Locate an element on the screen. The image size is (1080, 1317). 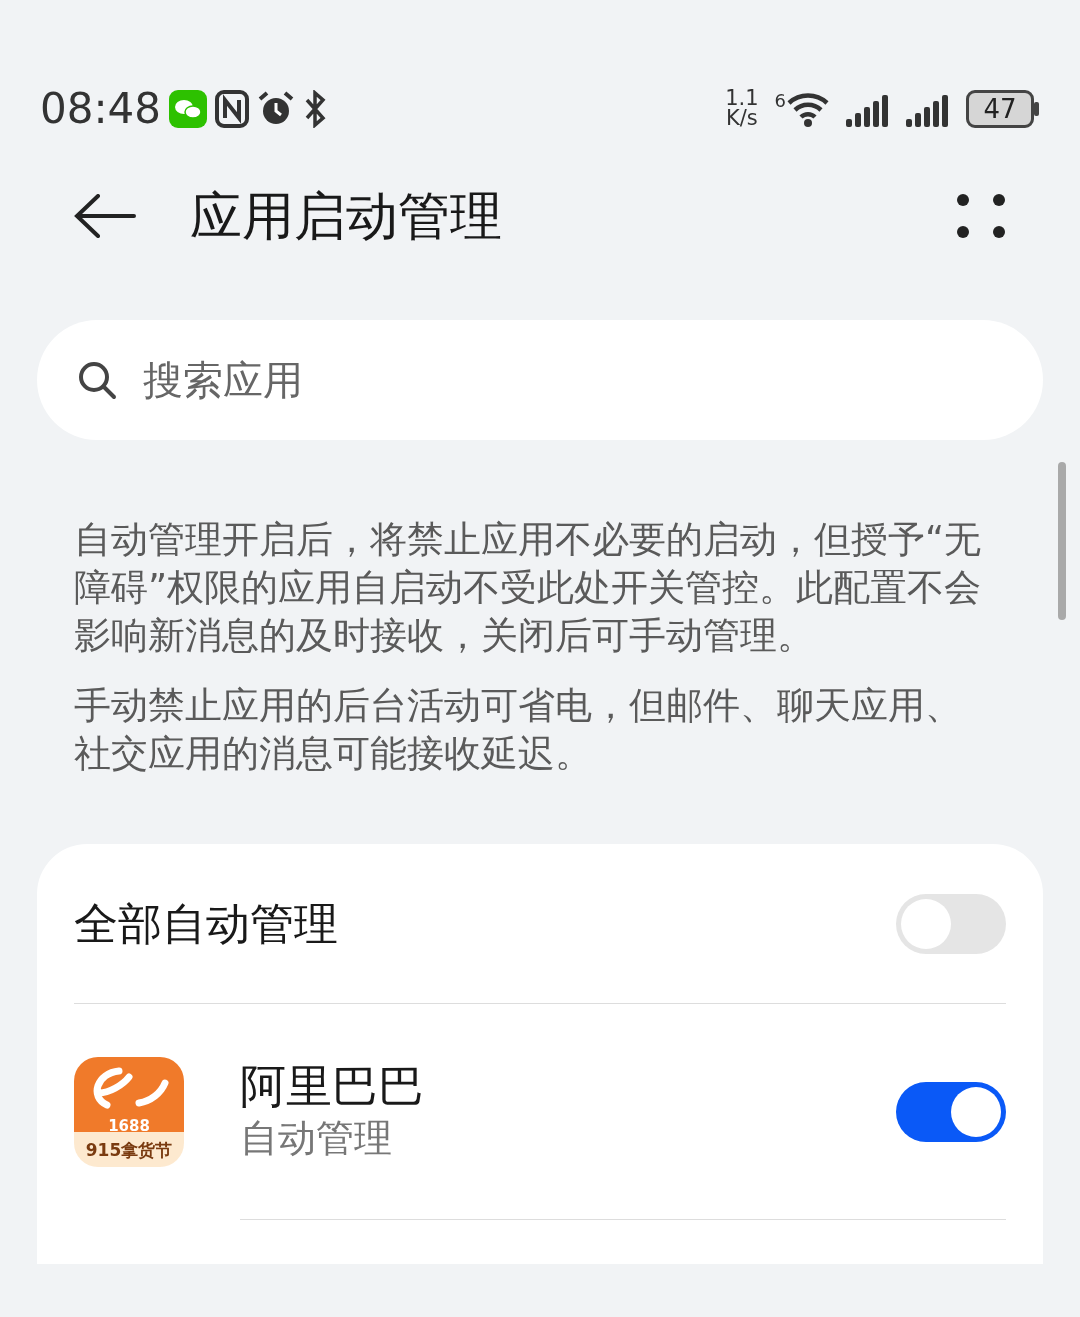
setting-label: 全部自动管理 is located at coordinates (206, 923).